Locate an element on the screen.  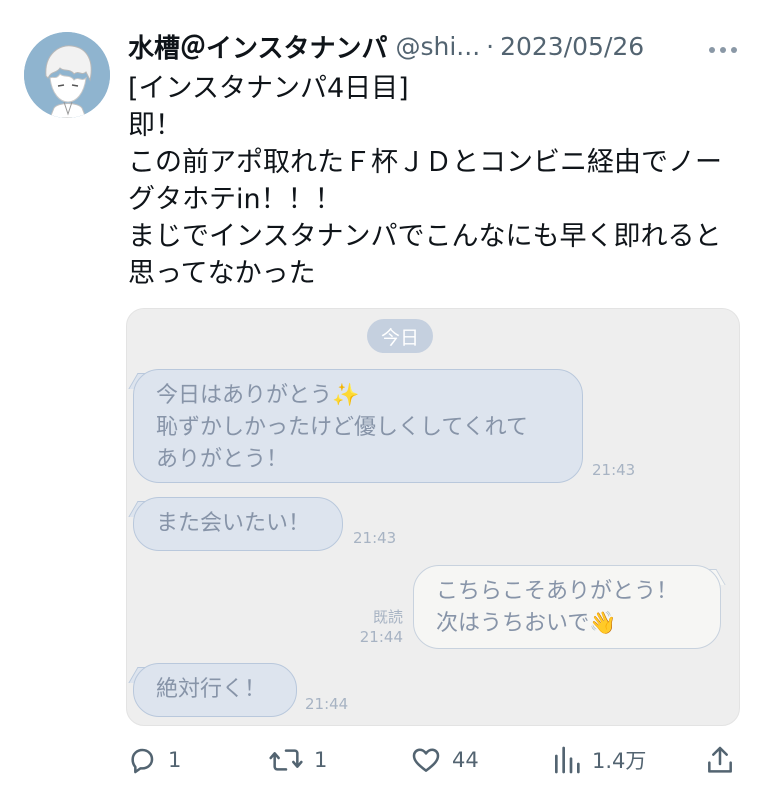
message-line: 今日はありがとう✨ is located at coordinates (258, 395).